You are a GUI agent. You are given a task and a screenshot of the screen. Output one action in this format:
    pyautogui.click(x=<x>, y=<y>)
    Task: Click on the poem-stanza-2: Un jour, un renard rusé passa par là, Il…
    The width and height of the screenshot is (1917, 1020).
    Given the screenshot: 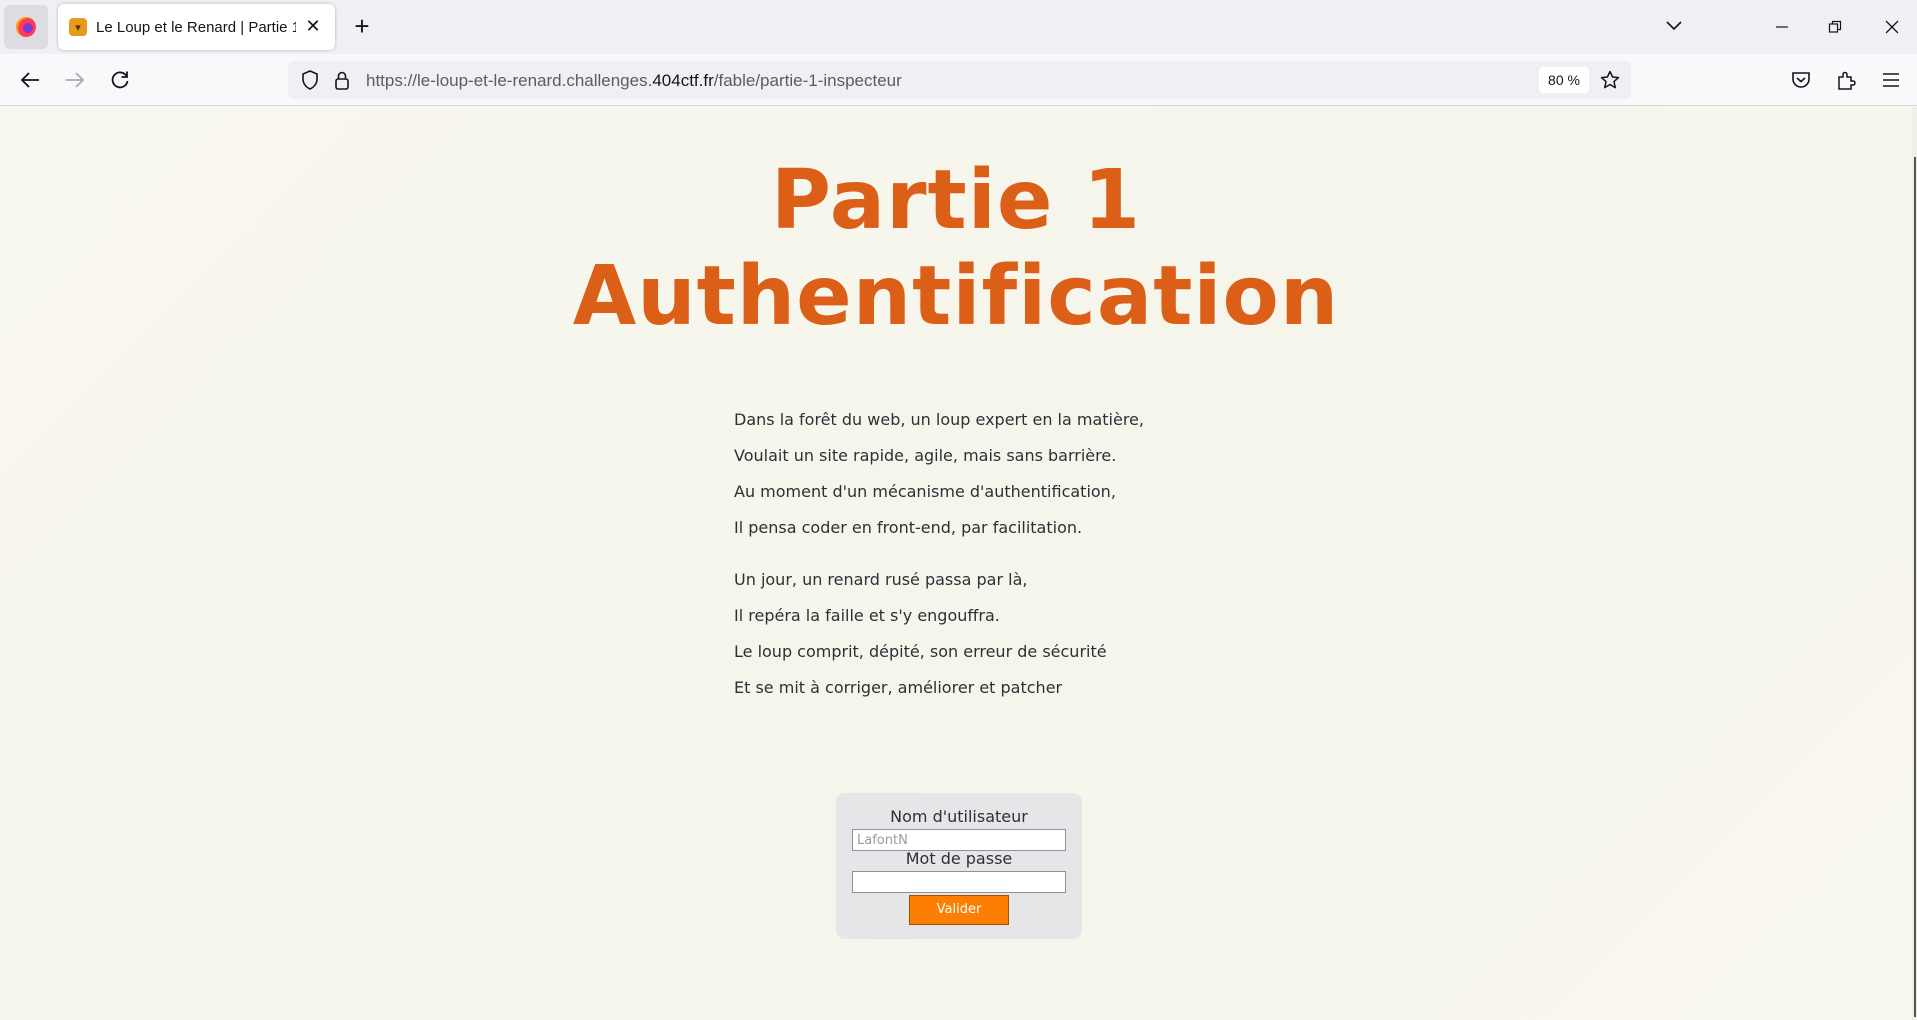 What is the action you would take?
    pyautogui.click(x=984, y=634)
    